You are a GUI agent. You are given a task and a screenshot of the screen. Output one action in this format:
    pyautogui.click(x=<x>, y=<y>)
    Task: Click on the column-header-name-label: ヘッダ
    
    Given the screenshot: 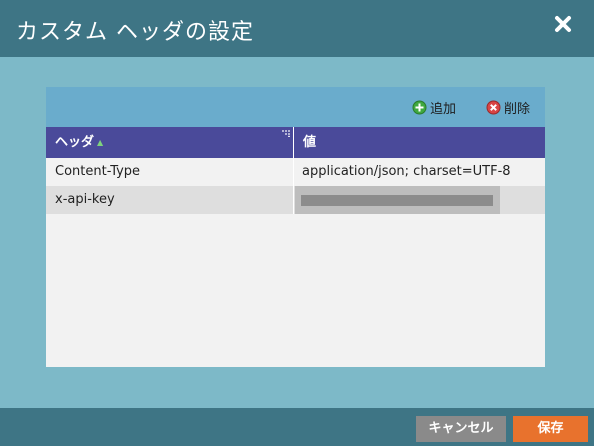 What is the action you would take?
    pyautogui.click(x=75, y=142)
    